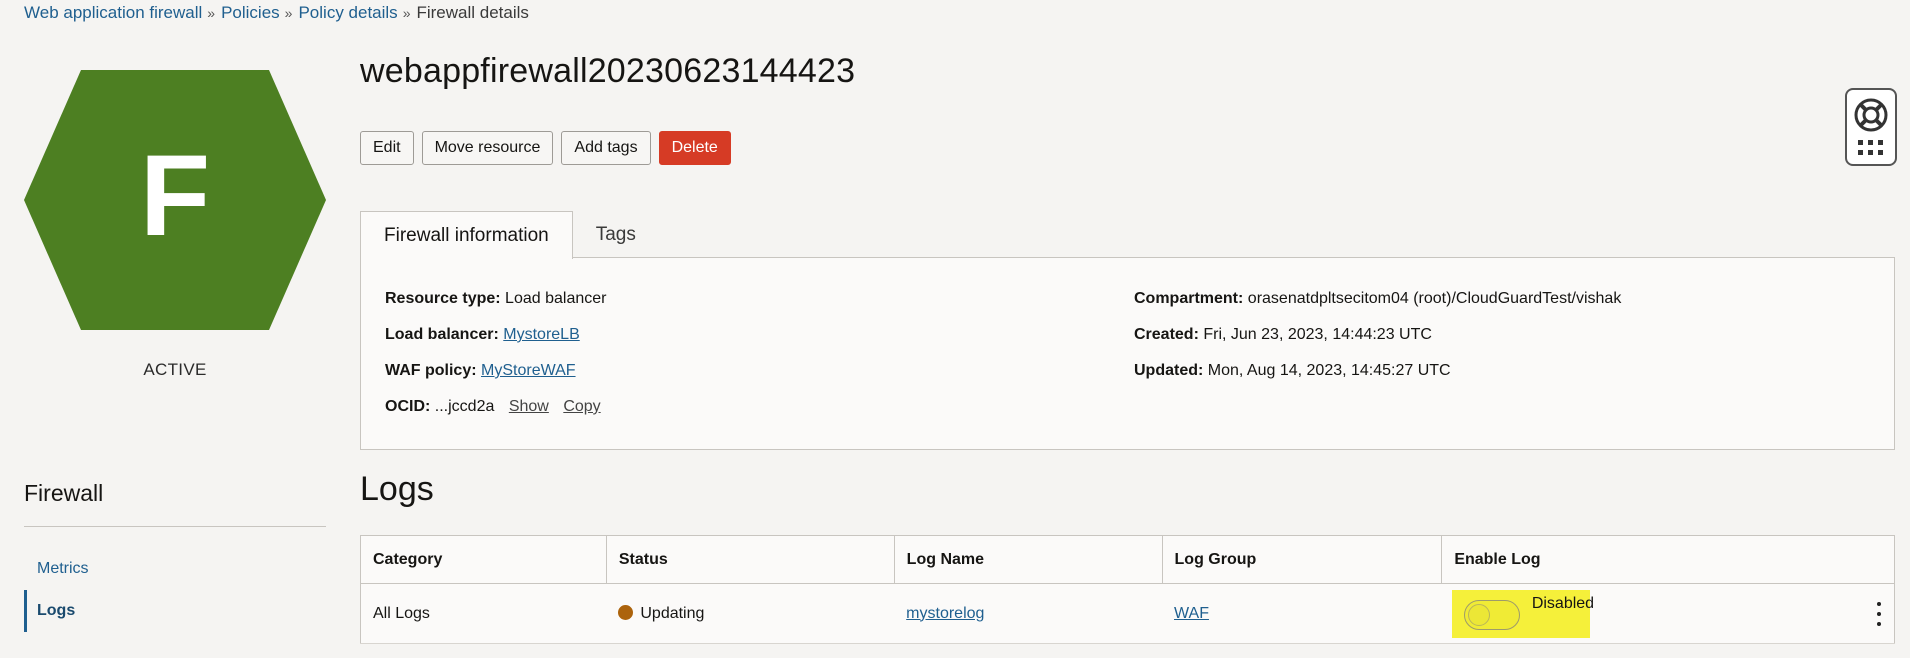  Describe the element at coordinates (1169, 370) in the screenshot. I see `info-label: Updated:` at that location.